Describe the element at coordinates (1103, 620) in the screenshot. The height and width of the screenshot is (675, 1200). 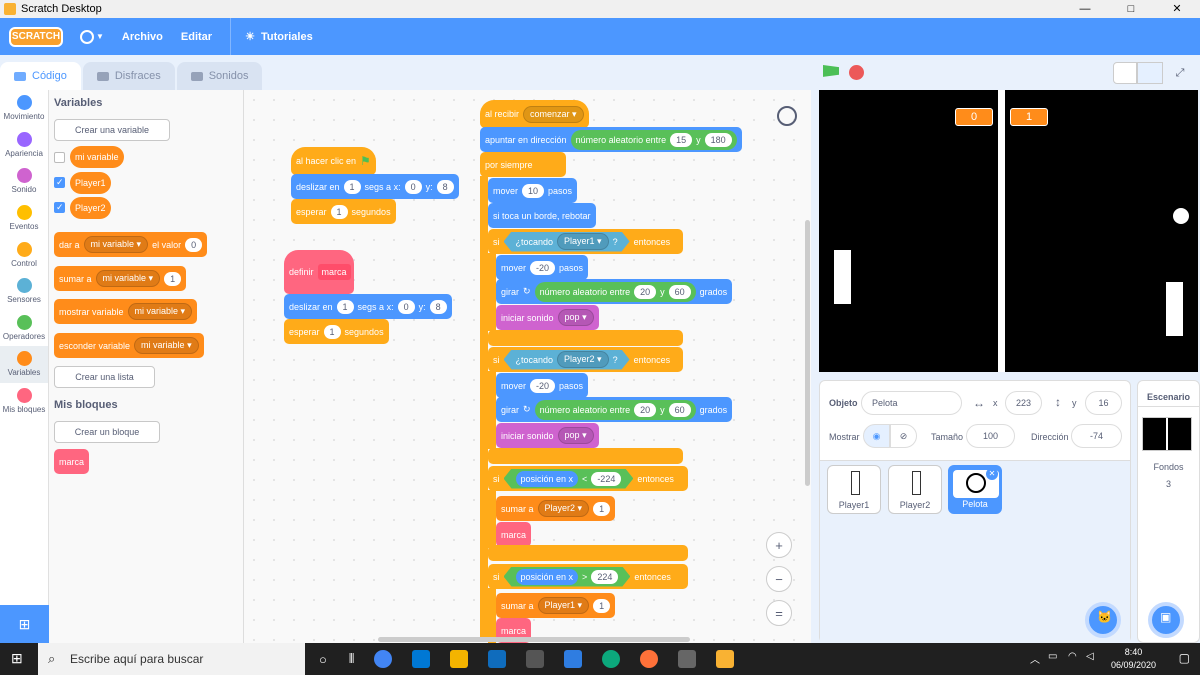
I see `choose-sprite-button: 🐱` at that location.